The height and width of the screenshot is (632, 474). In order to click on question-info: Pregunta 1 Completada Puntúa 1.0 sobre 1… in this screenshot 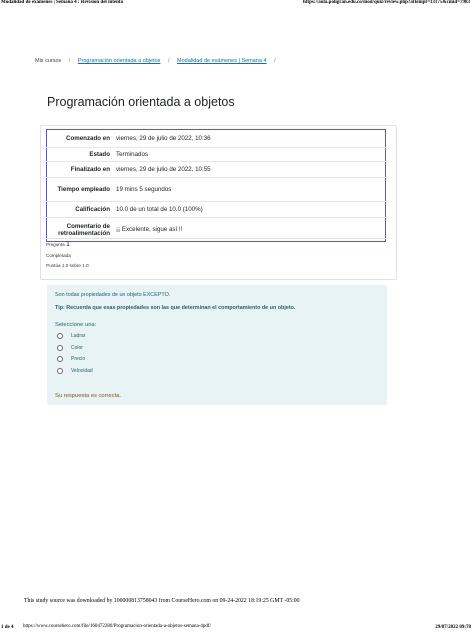, I will do `click(216, 257)`.